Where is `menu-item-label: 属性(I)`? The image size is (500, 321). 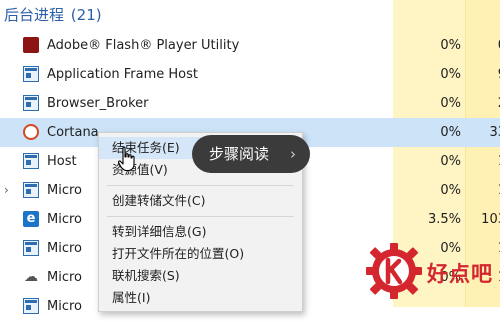 menu-item-label: 属性(I) is located at coordinates (131, 297).